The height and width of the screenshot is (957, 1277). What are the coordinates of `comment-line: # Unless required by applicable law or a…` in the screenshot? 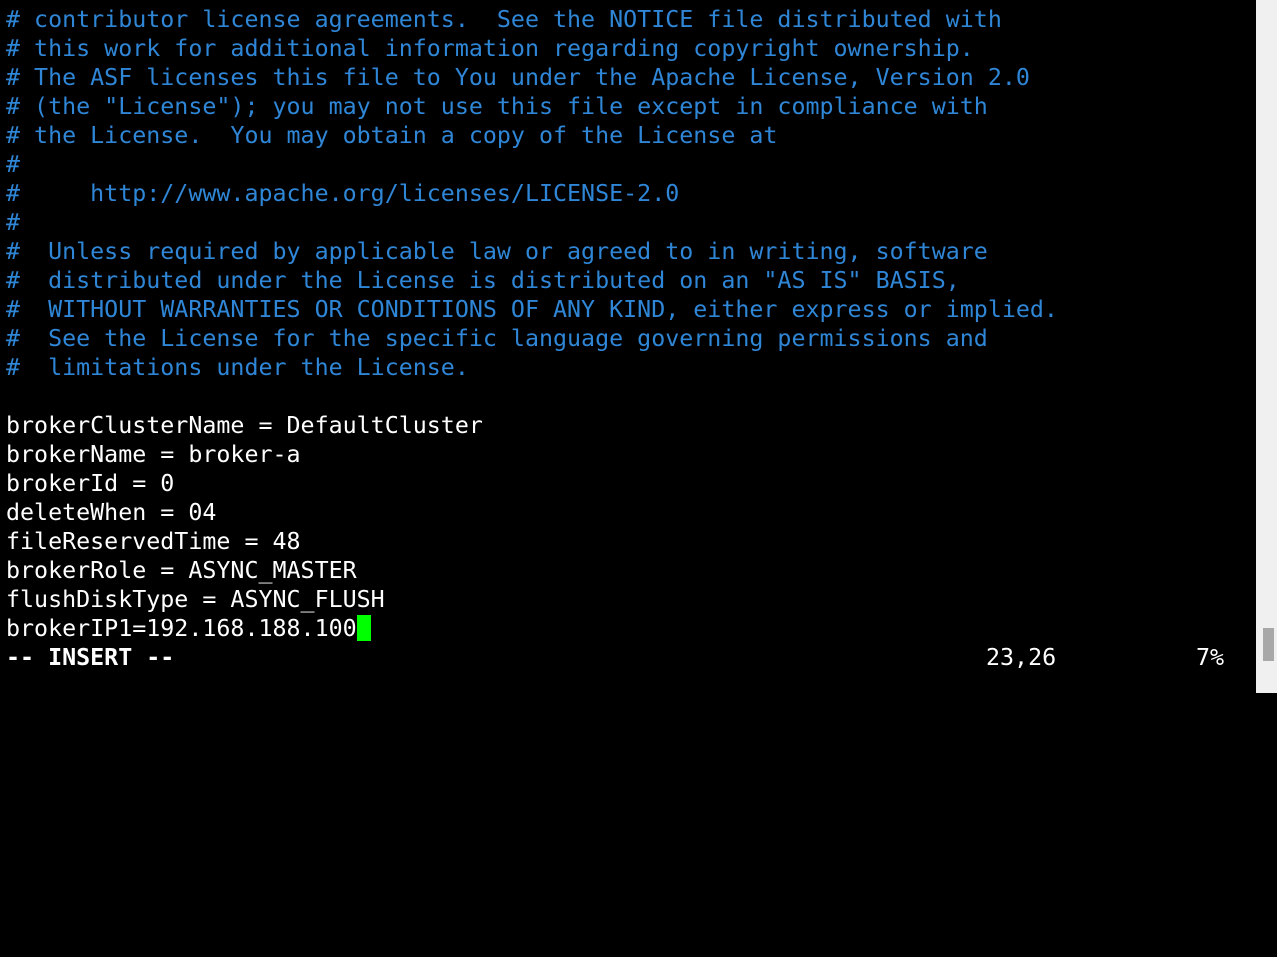 It's located at (497, 251).